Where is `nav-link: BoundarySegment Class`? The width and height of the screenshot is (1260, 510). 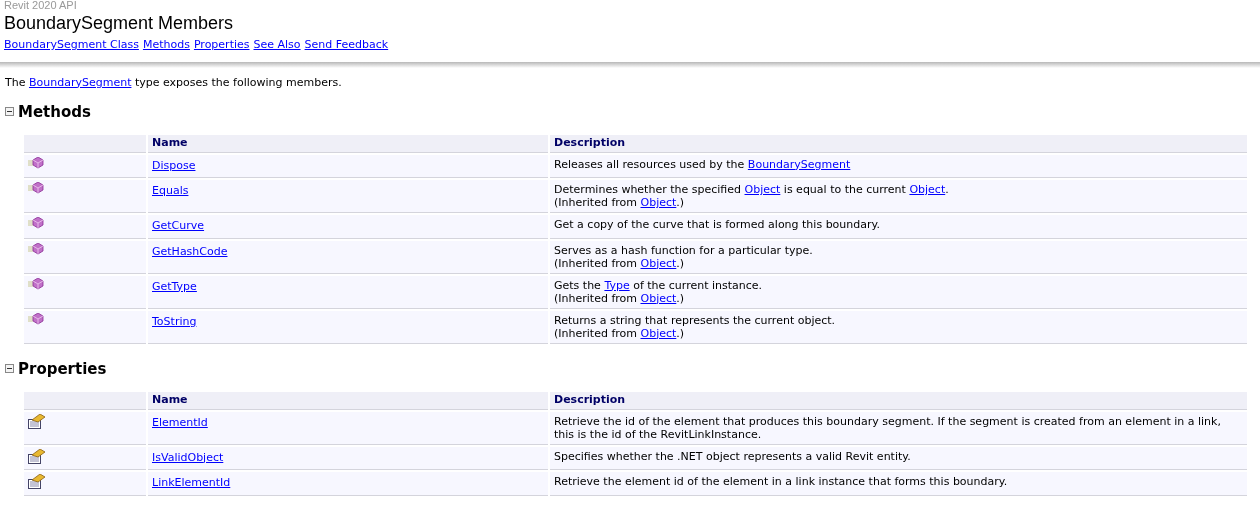
nav-link: BoundarySegment Class is located at coordinates (71, 45).